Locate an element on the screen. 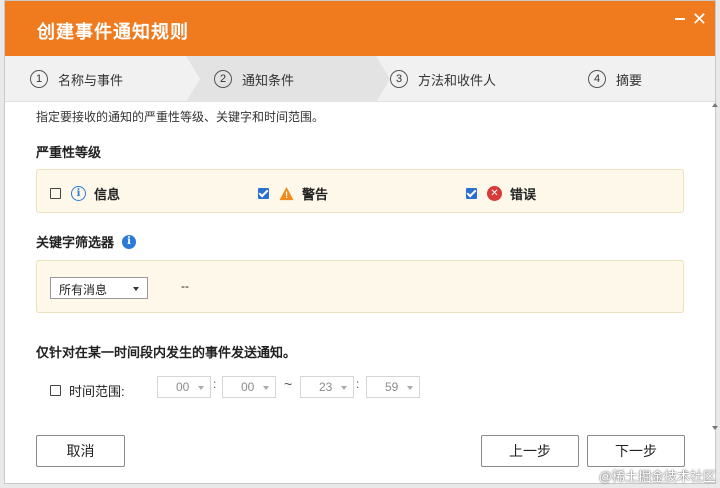 The image size is (720, 488). step-label: 通知条件 is located at coordinates (268, 80).